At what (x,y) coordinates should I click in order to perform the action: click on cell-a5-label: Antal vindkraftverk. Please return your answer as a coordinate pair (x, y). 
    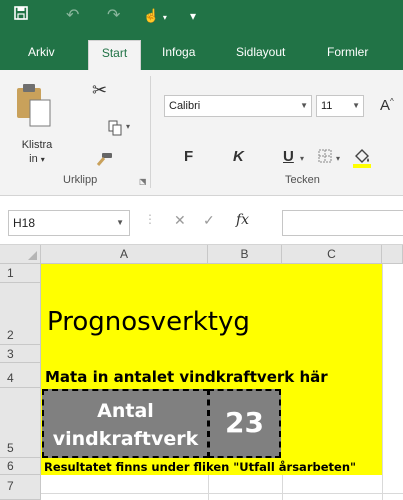
    Looking at the image, I should click on (125, 423).